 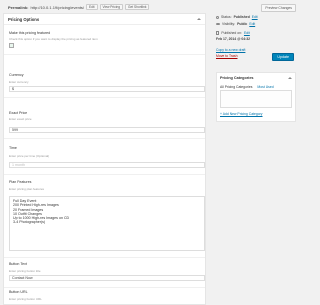 What do you see at coordinates (18, 113) in the screenshot?
I see `exact-price-label: Exact Price` at bounding box center [18, 113].